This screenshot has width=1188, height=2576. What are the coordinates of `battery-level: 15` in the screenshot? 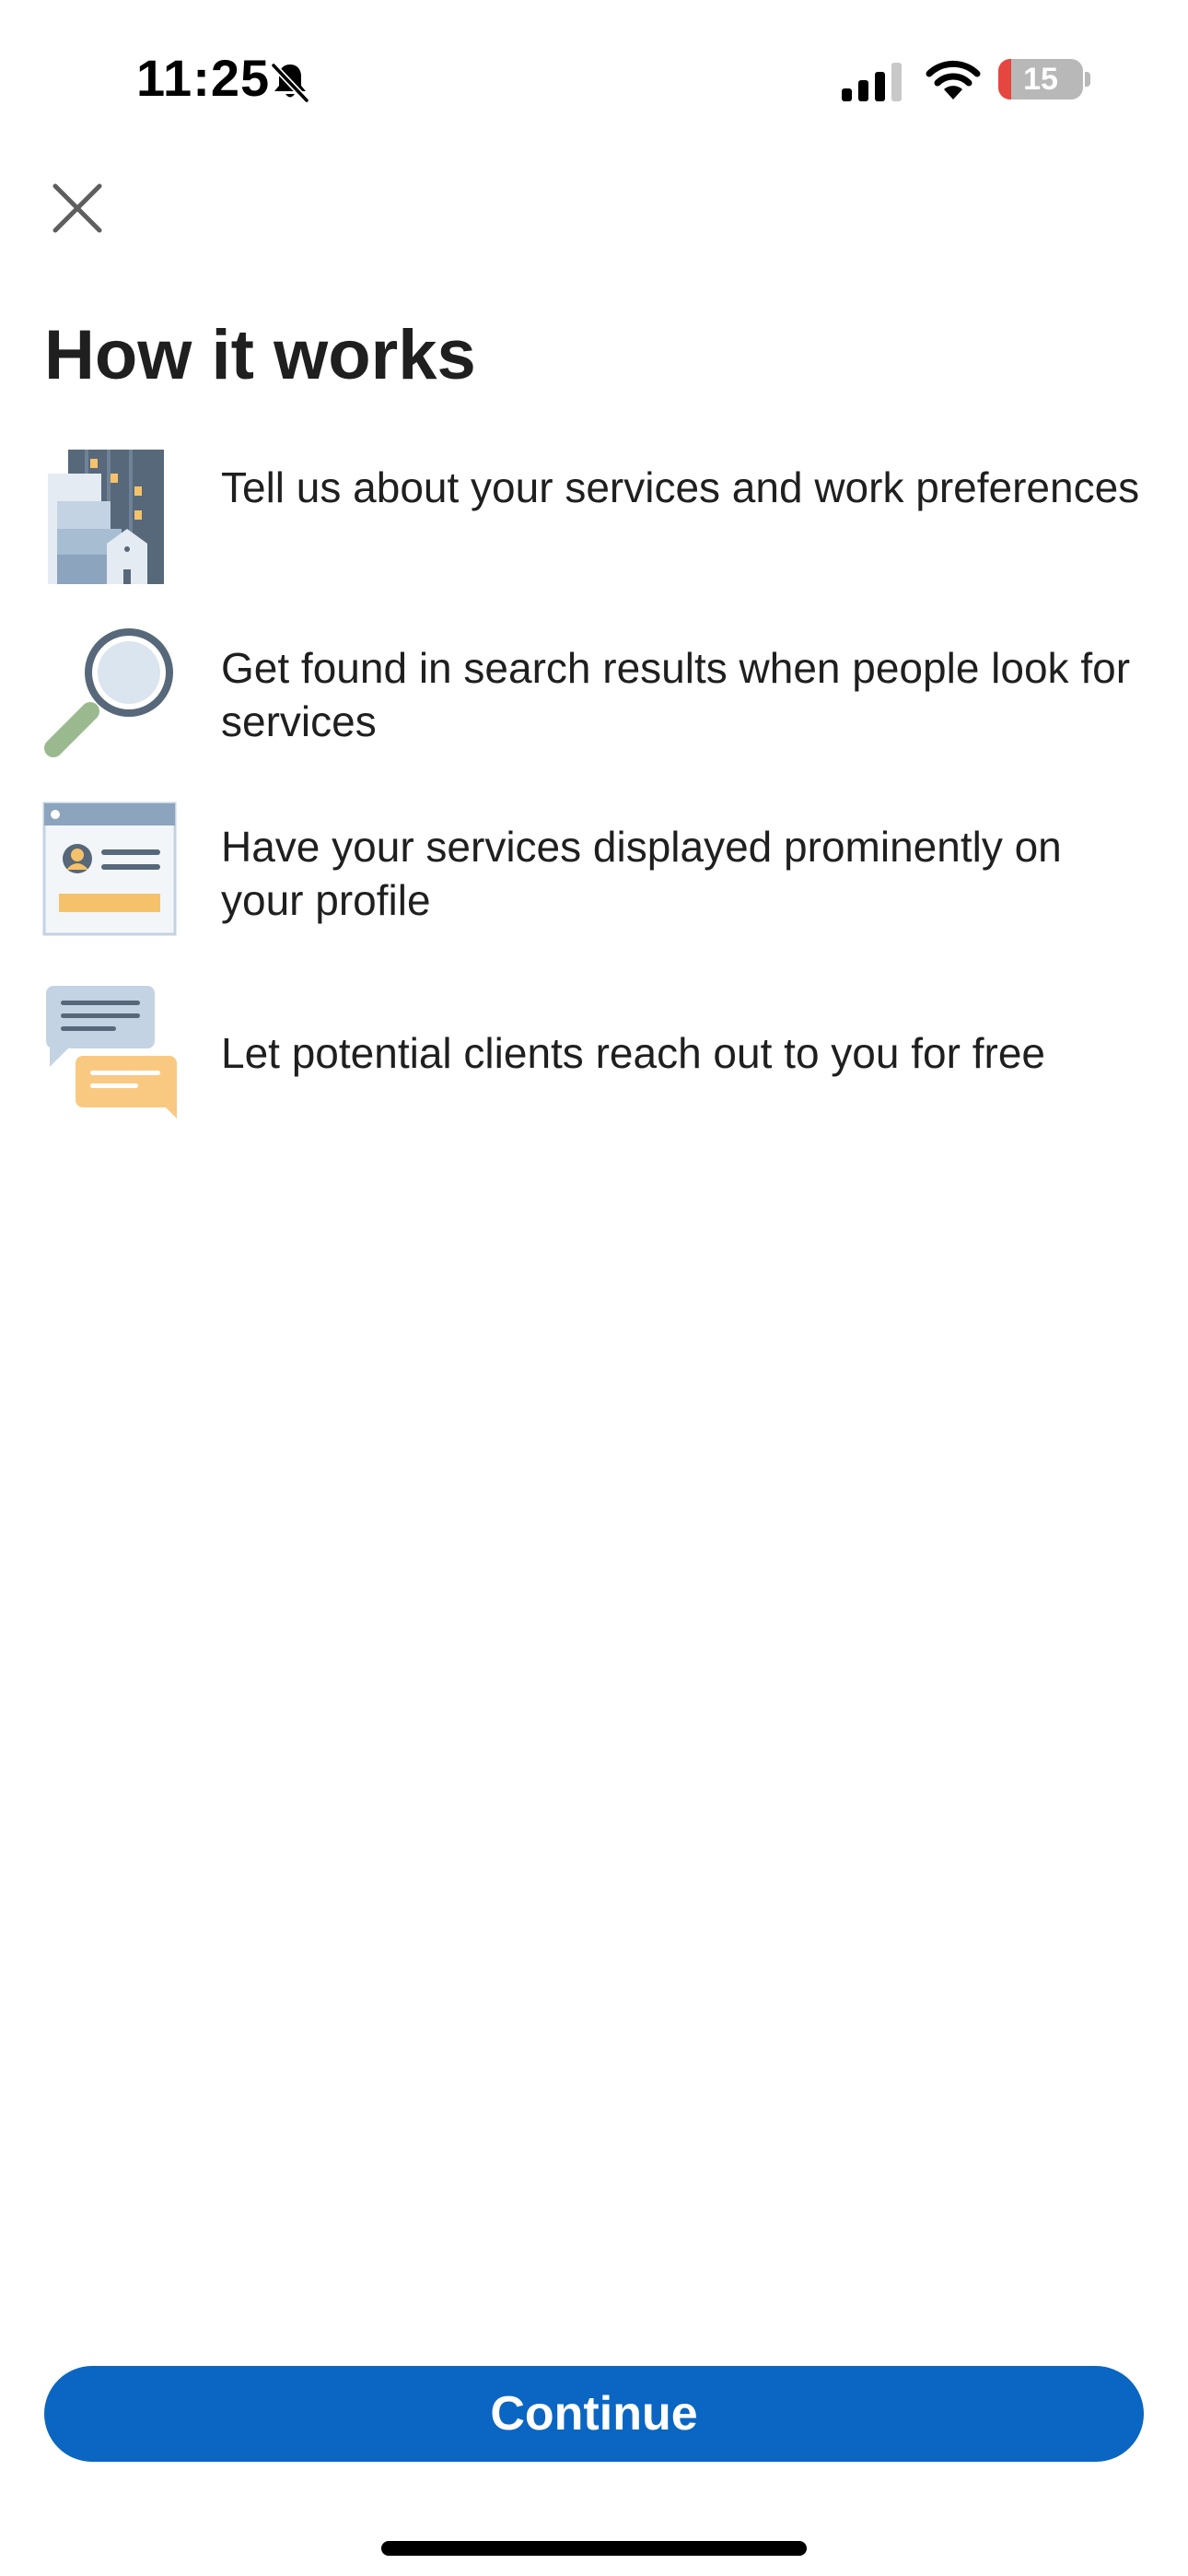 It's located at (1040, 79).